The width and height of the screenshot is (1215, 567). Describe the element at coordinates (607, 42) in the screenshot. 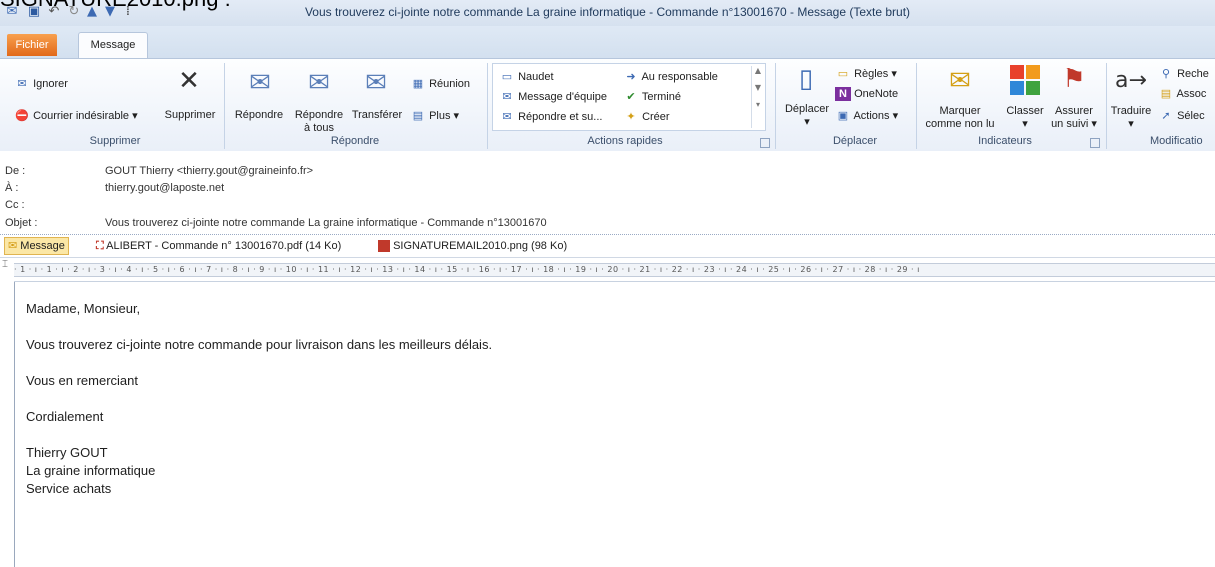

I see `ribbon-tabs: Fichier Message` at that location.